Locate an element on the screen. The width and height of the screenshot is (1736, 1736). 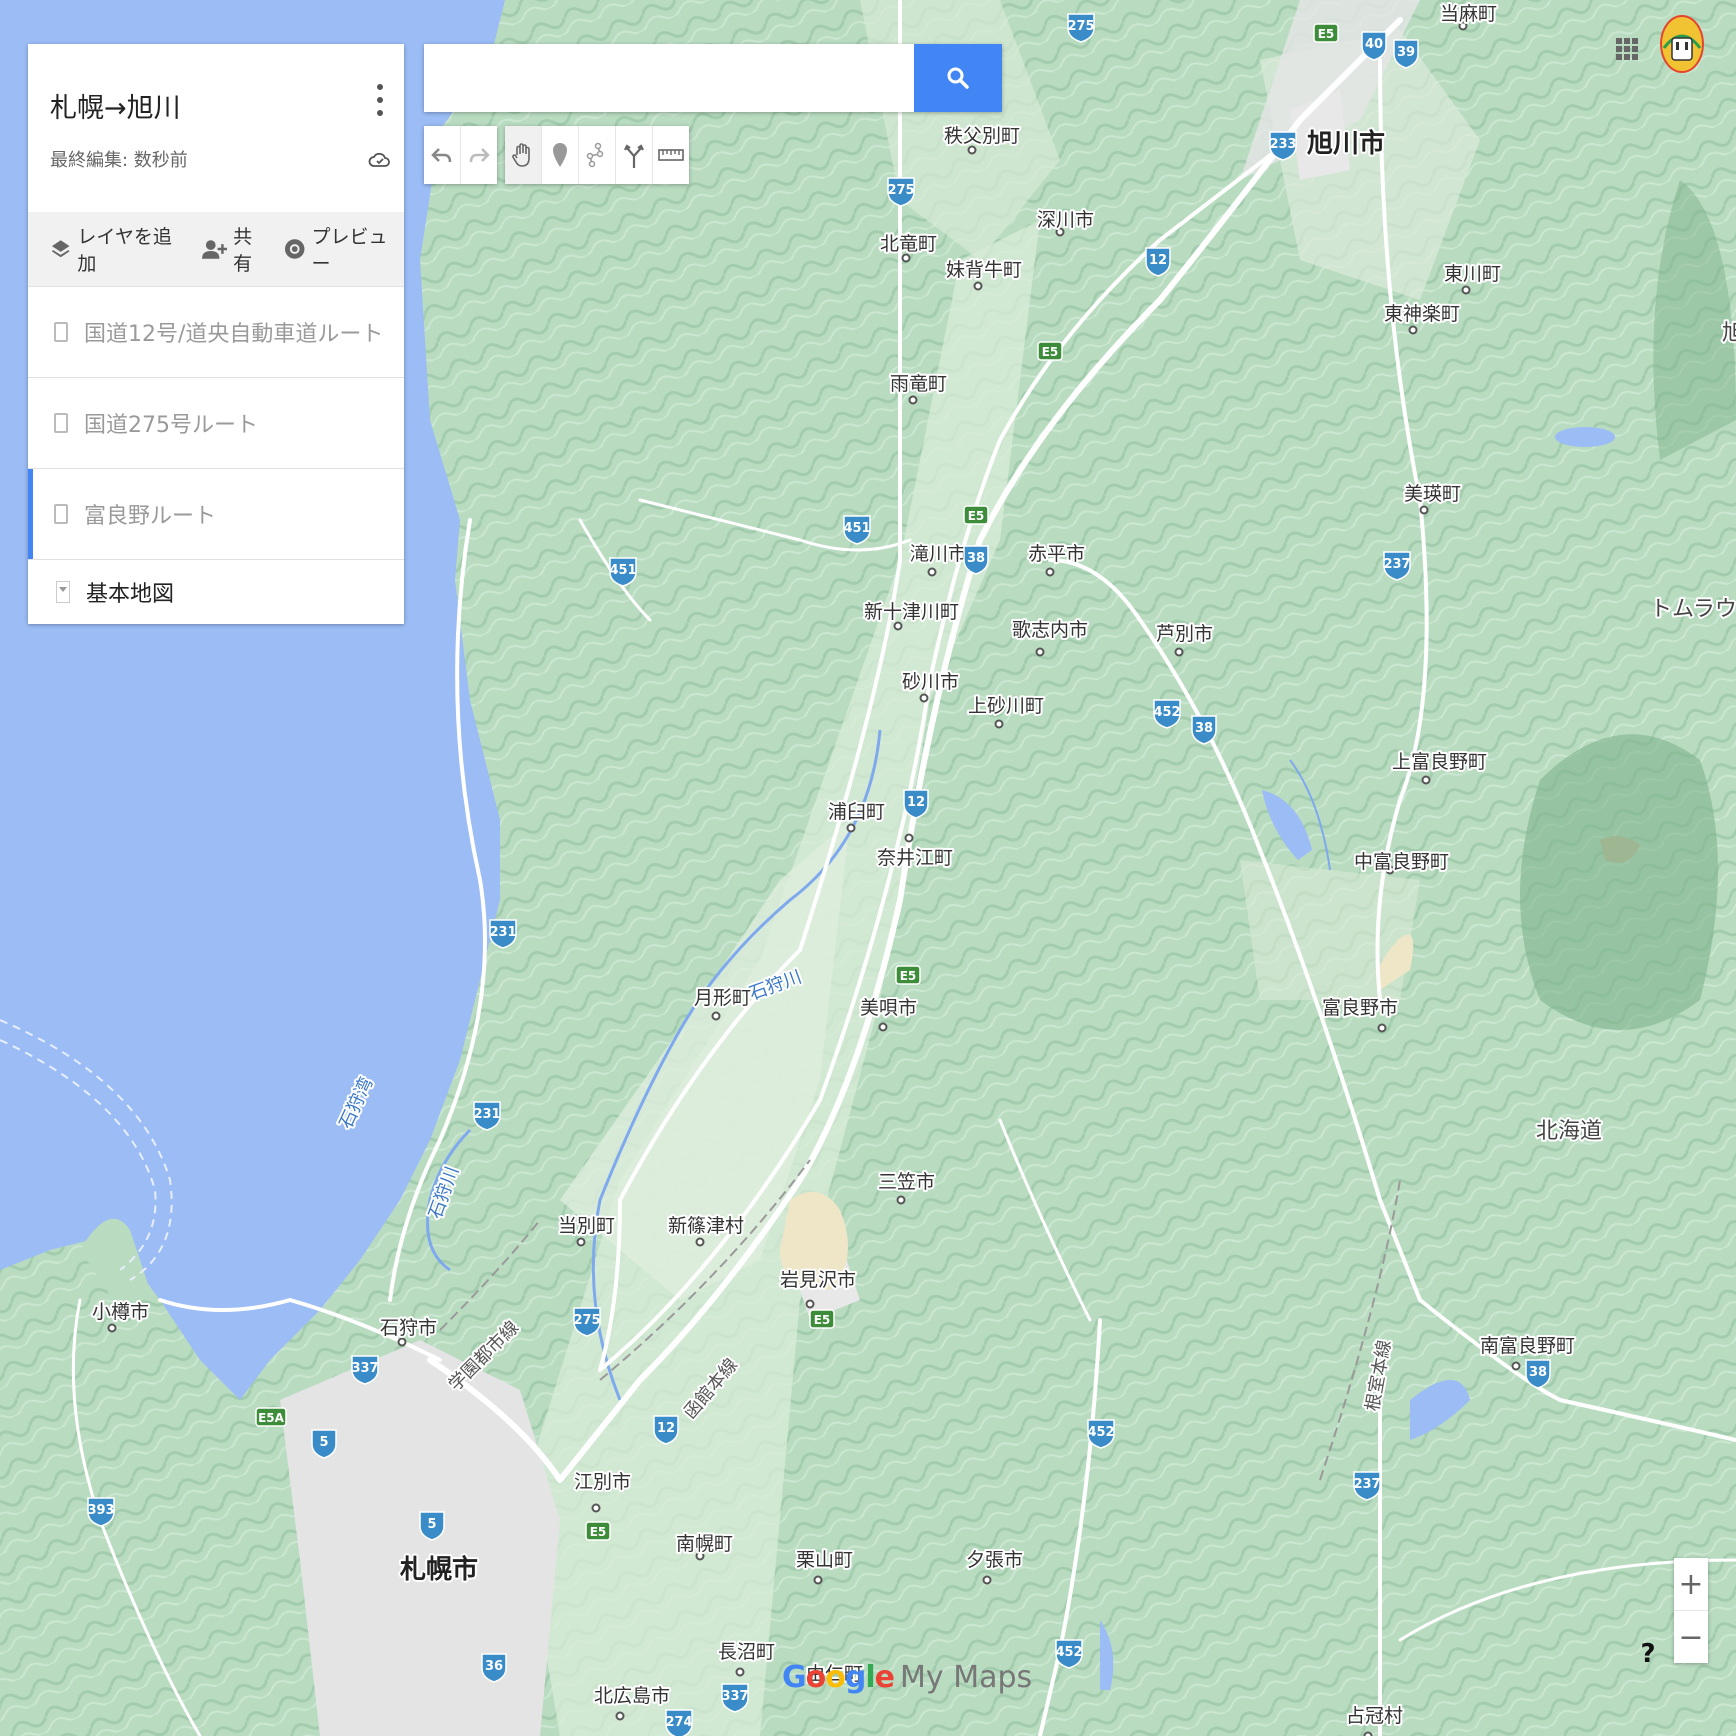
map-toolbar is located at coordinates (556, 155).